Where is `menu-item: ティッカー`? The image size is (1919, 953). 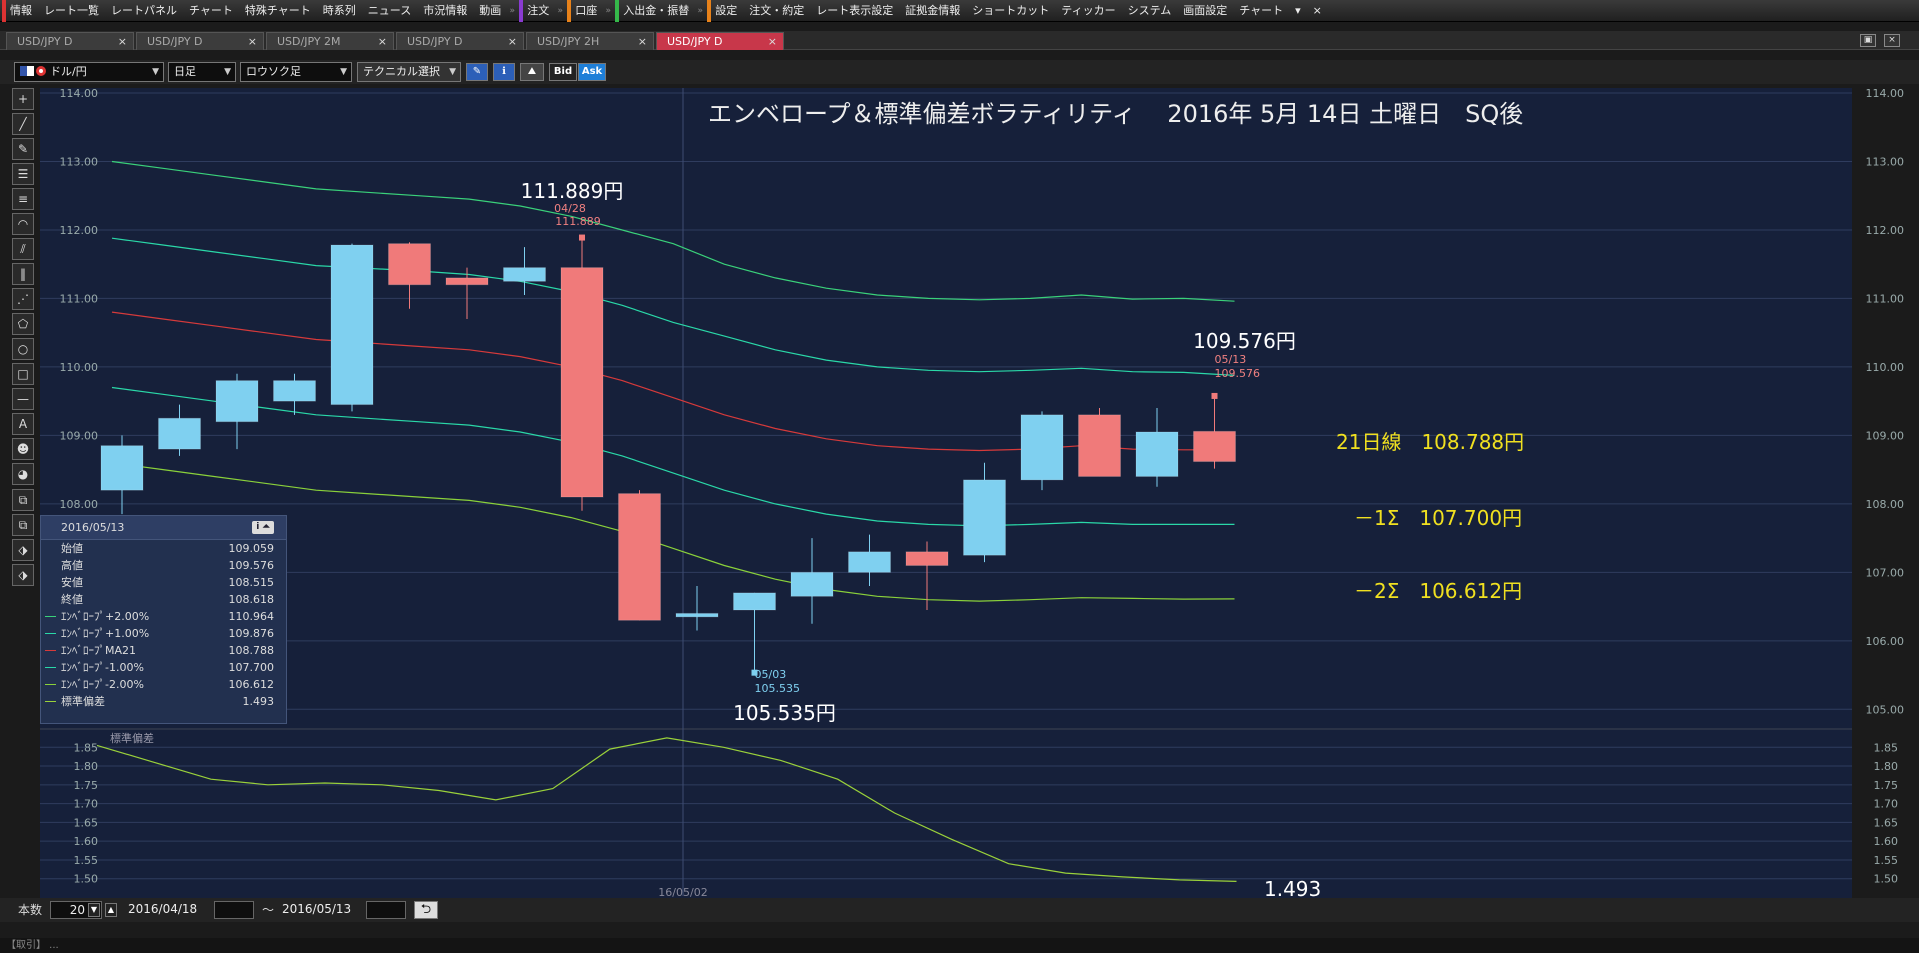
menu-item: ティッカー is located at coordinates (1088, 11).